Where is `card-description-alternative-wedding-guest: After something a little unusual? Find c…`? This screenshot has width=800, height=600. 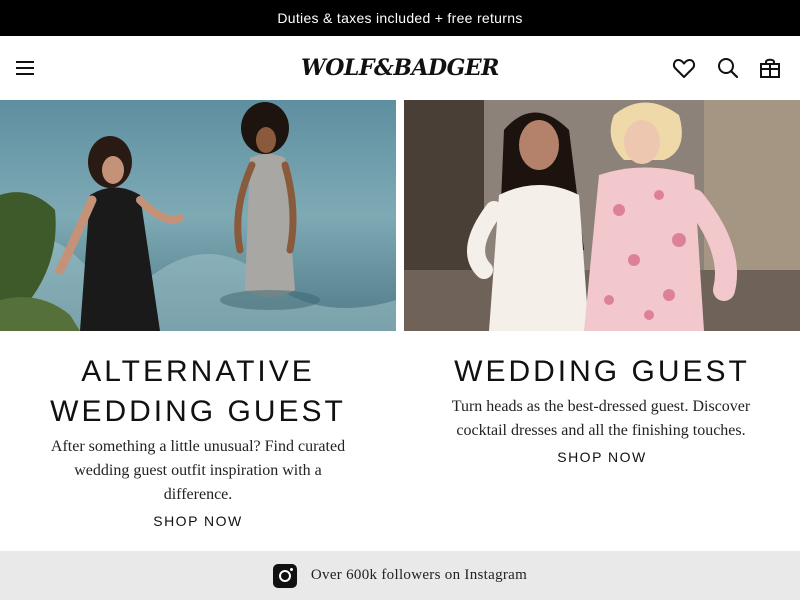
card-description-alternative-wedding-guest: After something a little unusual? Find c… is located at coordinates (198, 470).